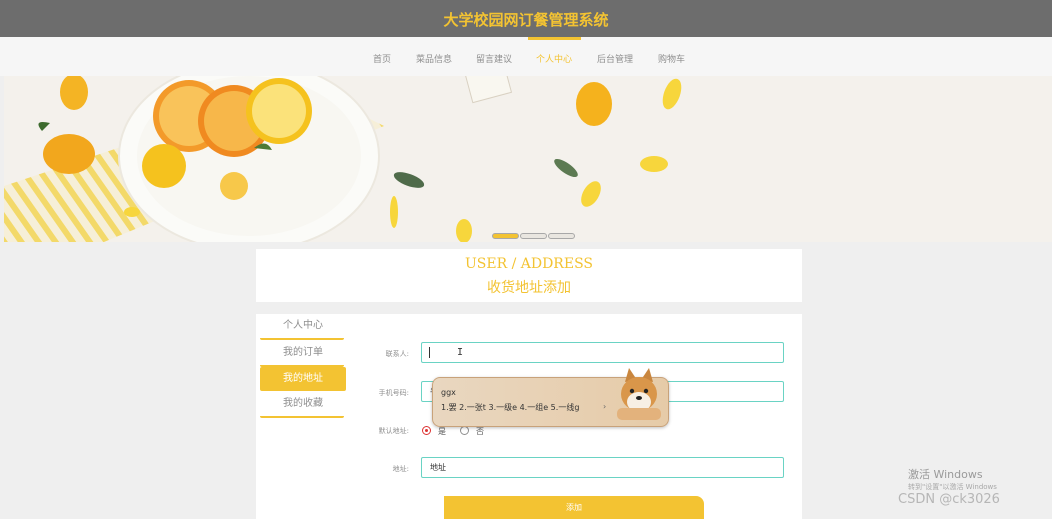 The height and width of the screenshot is (519, 1052). I want to click on top-header: 大学校园网订餐管理系统, so click(526, 18).